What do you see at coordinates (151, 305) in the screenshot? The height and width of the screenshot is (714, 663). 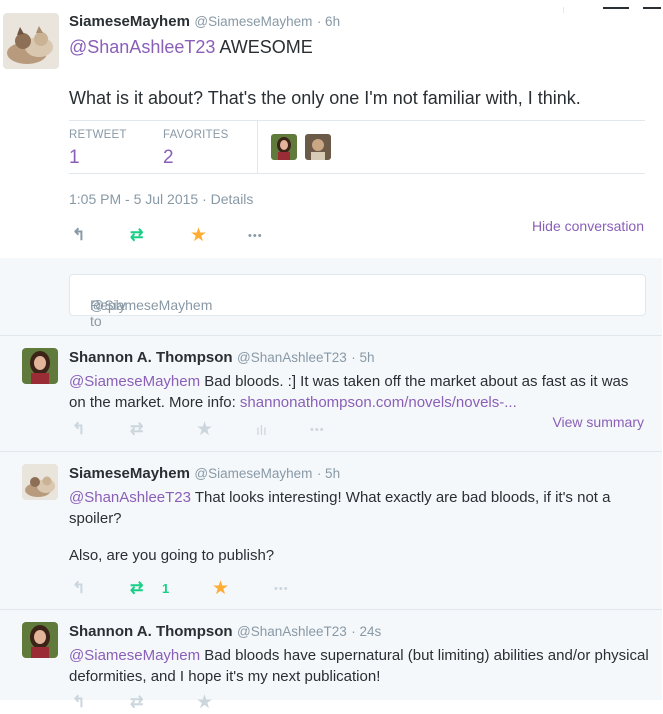 I see `reply-placeholder-mention: @SiameseMayhem` at bounding box center [151, 305].